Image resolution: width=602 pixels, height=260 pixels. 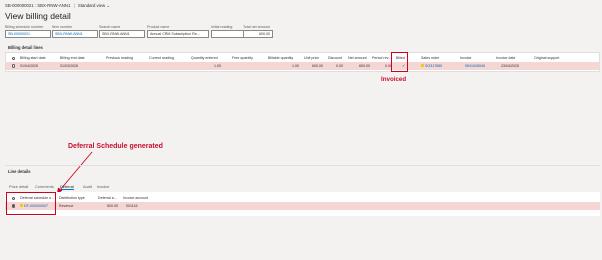 What do you see at coordinates (430, 58) in the screenshot?
I see `col-sales-order: Sales order` at bounding box center [430, 58].